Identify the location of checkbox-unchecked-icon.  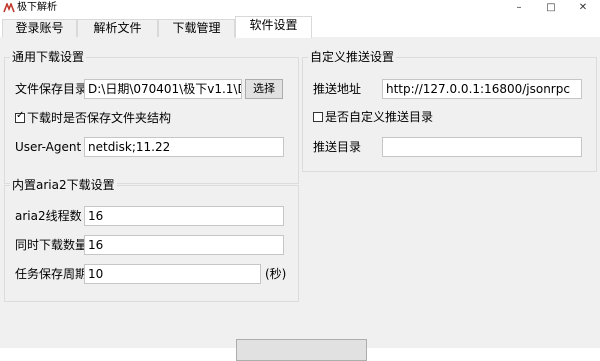
(318, 117).